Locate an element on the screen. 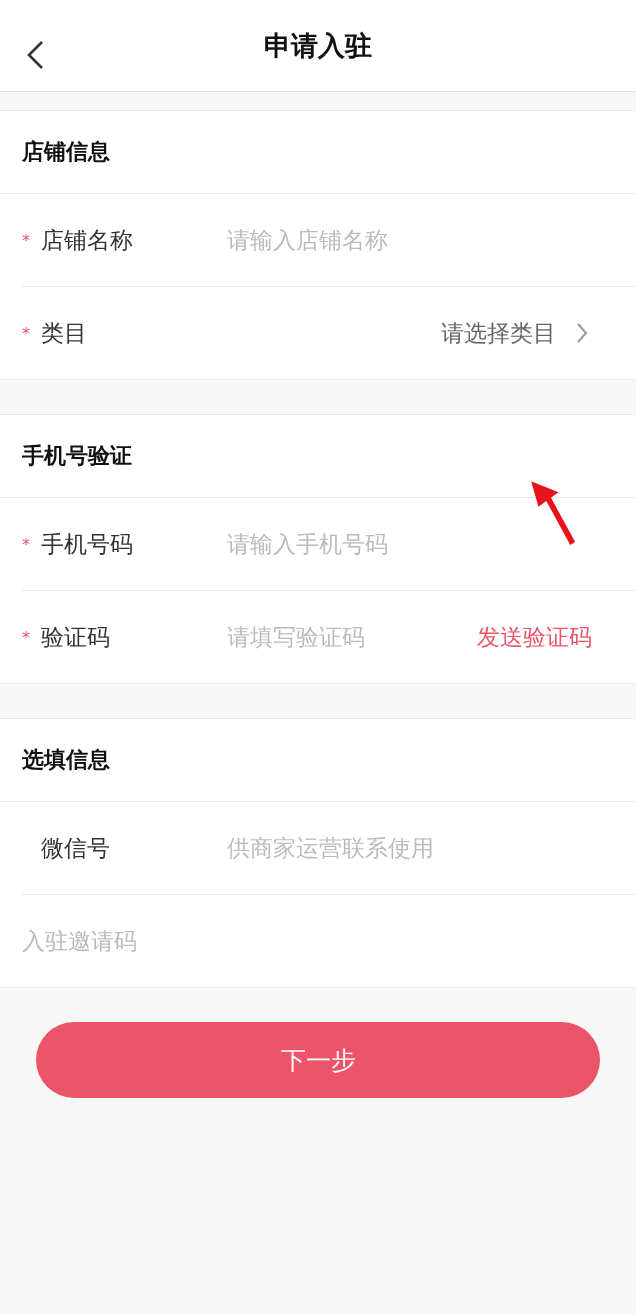 The height and width of the screenshot is (1314, 636). chevron-right-icon is located at coordinates (582, 333).